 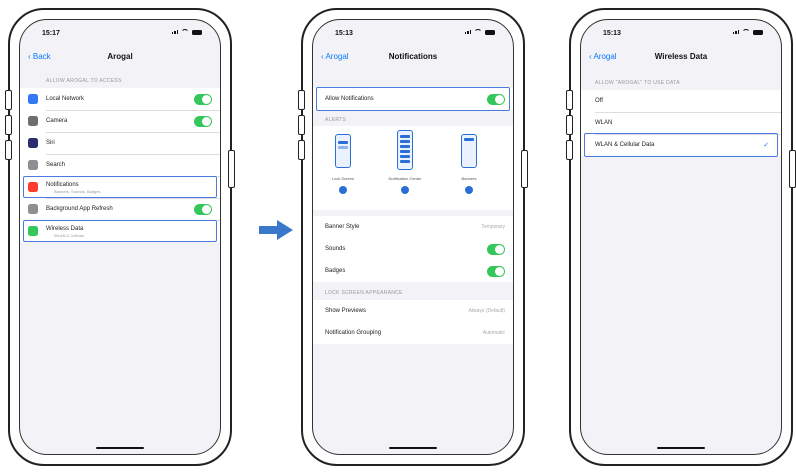 What do you see at coordinates (413, 56) in the screenshot?
I see `page-title: Notifications` at bounding box center [413, 56].